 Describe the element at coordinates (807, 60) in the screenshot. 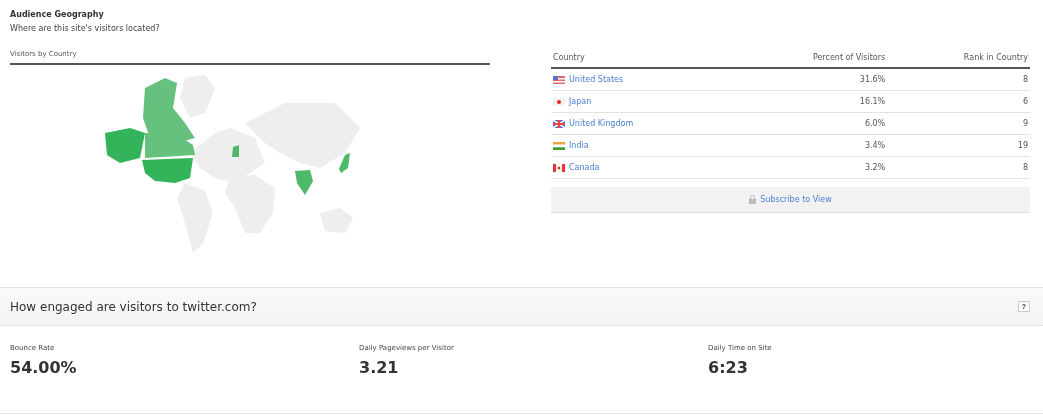

I see `column-header: Percent of Visitors` at that location.